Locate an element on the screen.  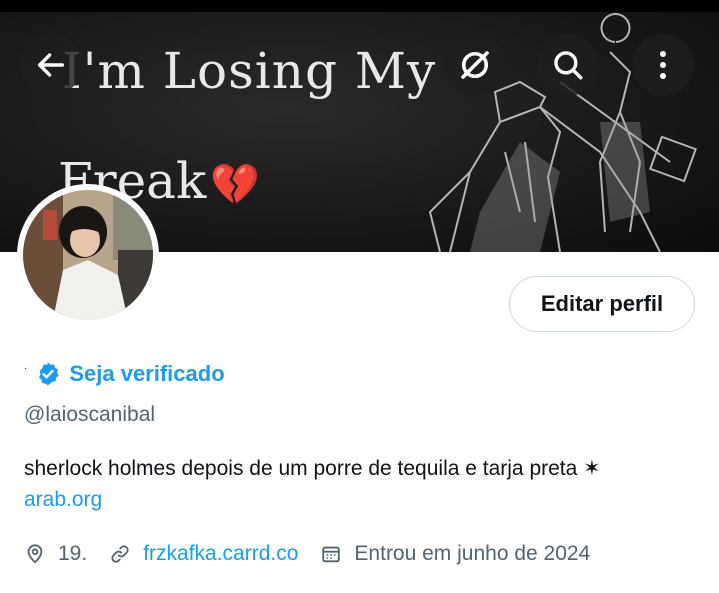
broken-heart-icon: 💔 is located at coordinates (235, 185).